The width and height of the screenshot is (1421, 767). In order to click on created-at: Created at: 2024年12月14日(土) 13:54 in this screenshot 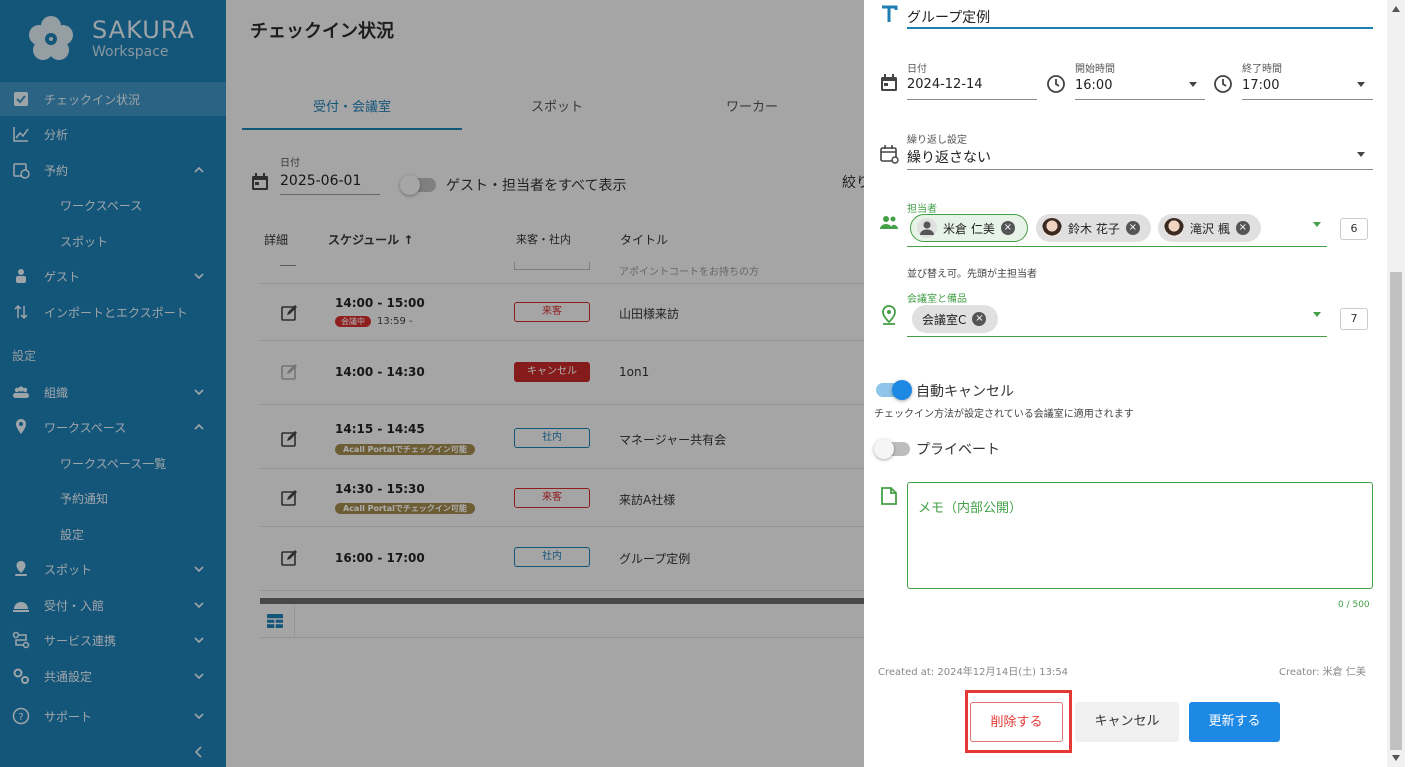, I will do `click(973, 672)`.